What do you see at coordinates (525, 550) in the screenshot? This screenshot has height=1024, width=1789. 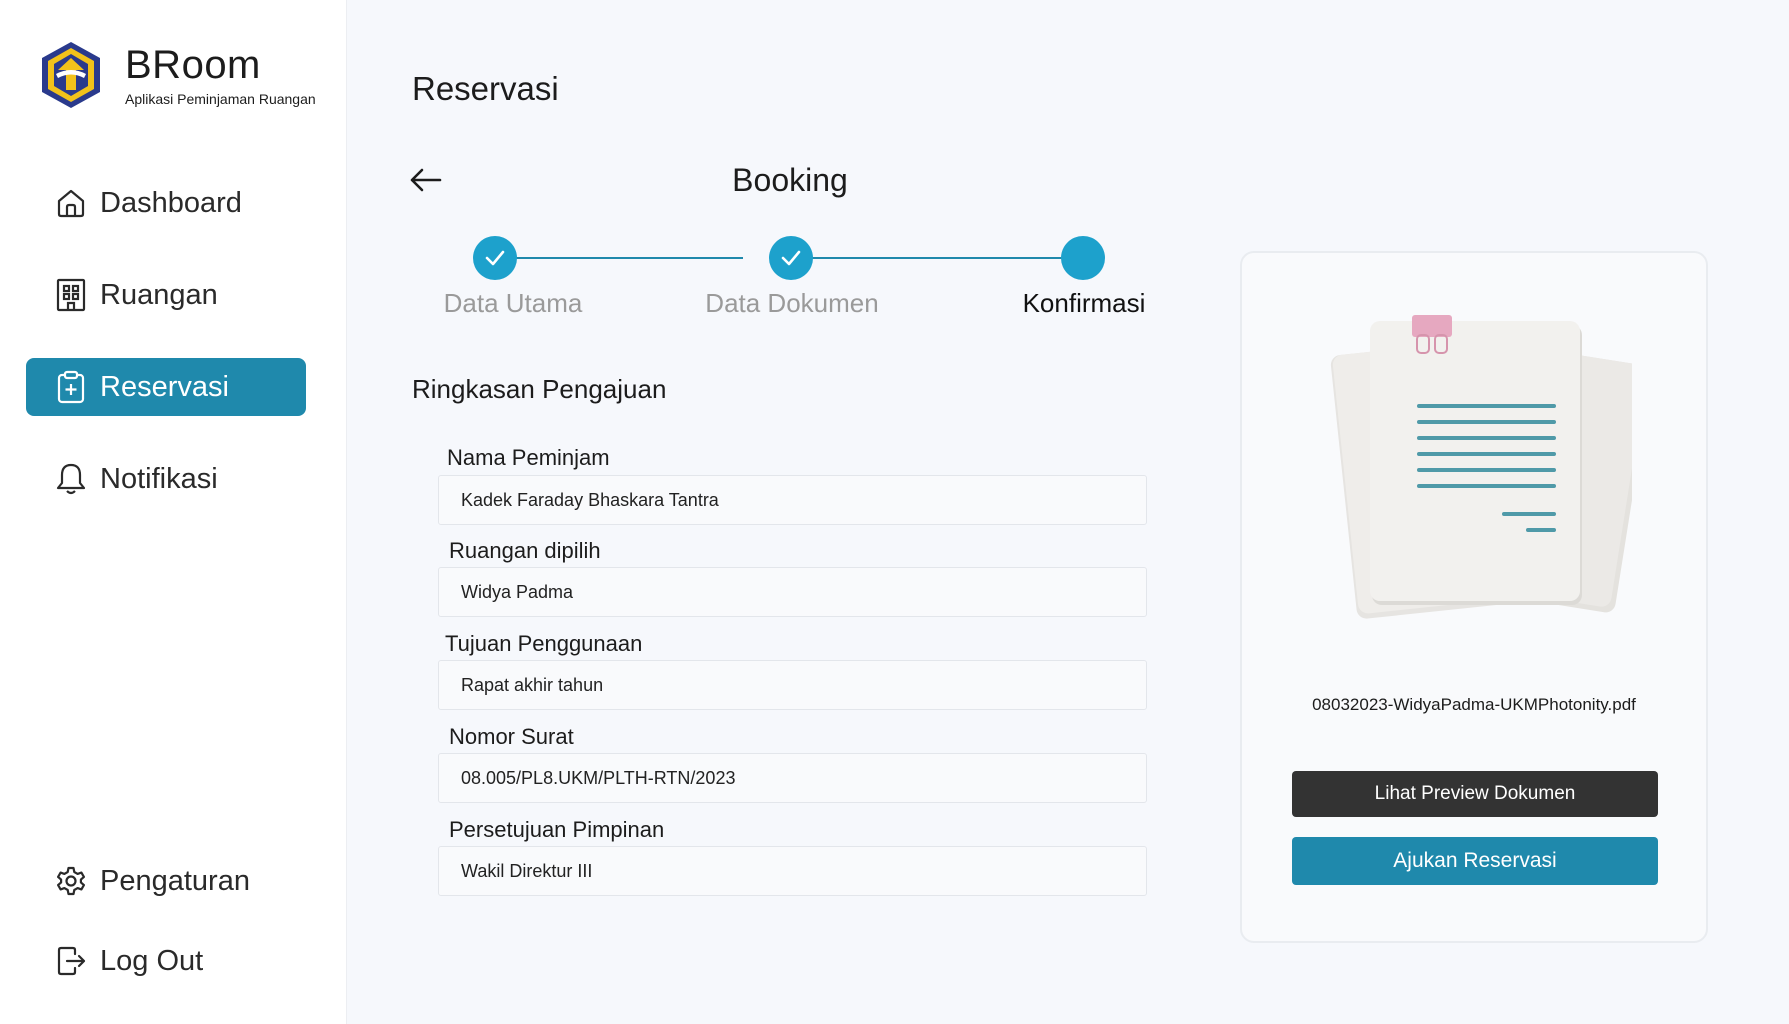 I see `field-label-ruangan: Ruangan dipilih` at bounding box center [525, 550].